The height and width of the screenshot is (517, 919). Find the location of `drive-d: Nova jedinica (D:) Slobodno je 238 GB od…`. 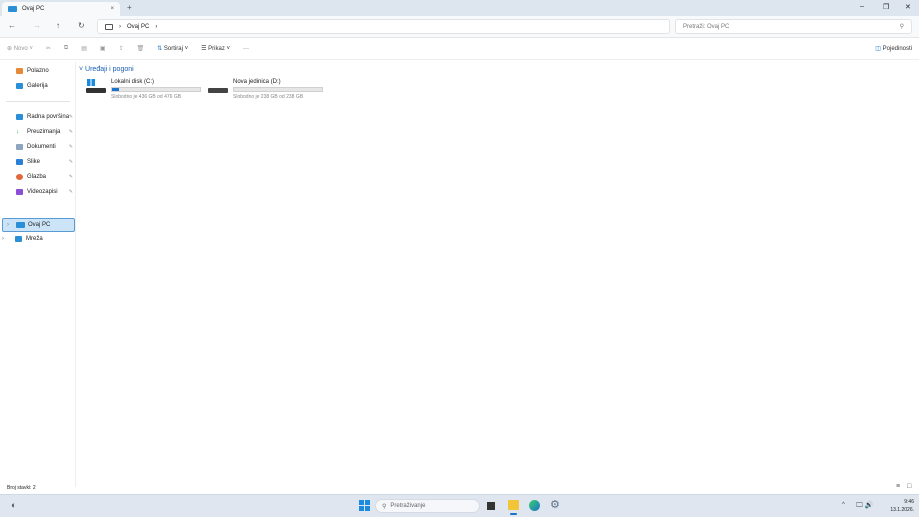

drive-d: Nova jedinica (D:) Slobodno je 238 GB od… is located at coordinates (265, 89).